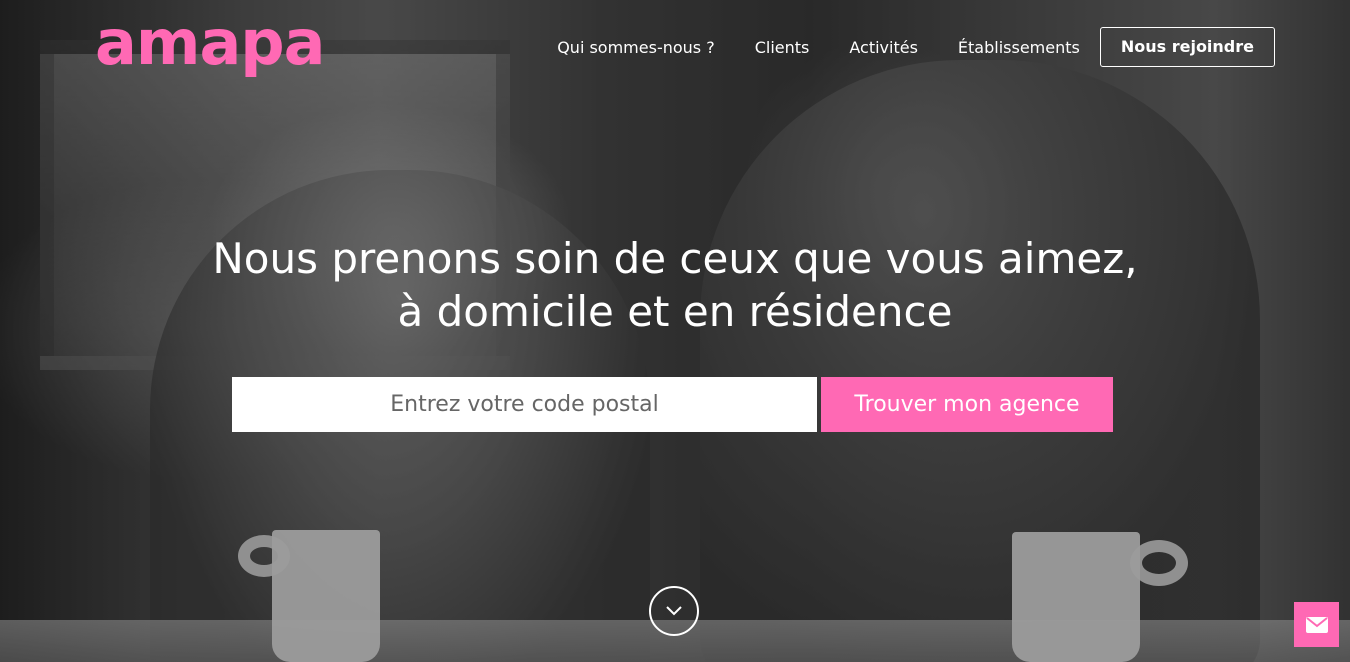 Image resolution: width=1350 pixels, height=662 pixels. I want to click on contact-button, so click(1316, 624).